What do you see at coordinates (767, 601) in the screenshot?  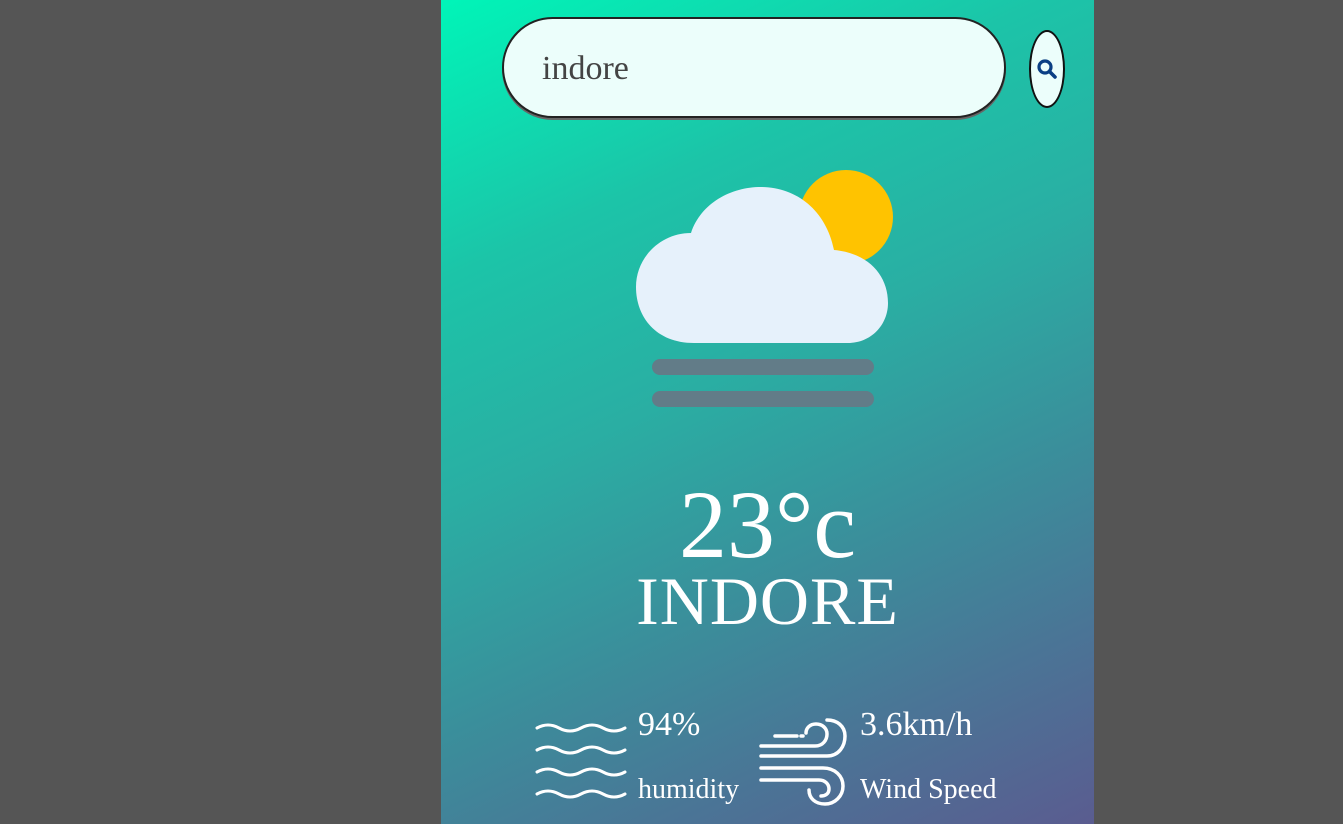 I see `city-name: INDORE` at bounding box center [767, 601].